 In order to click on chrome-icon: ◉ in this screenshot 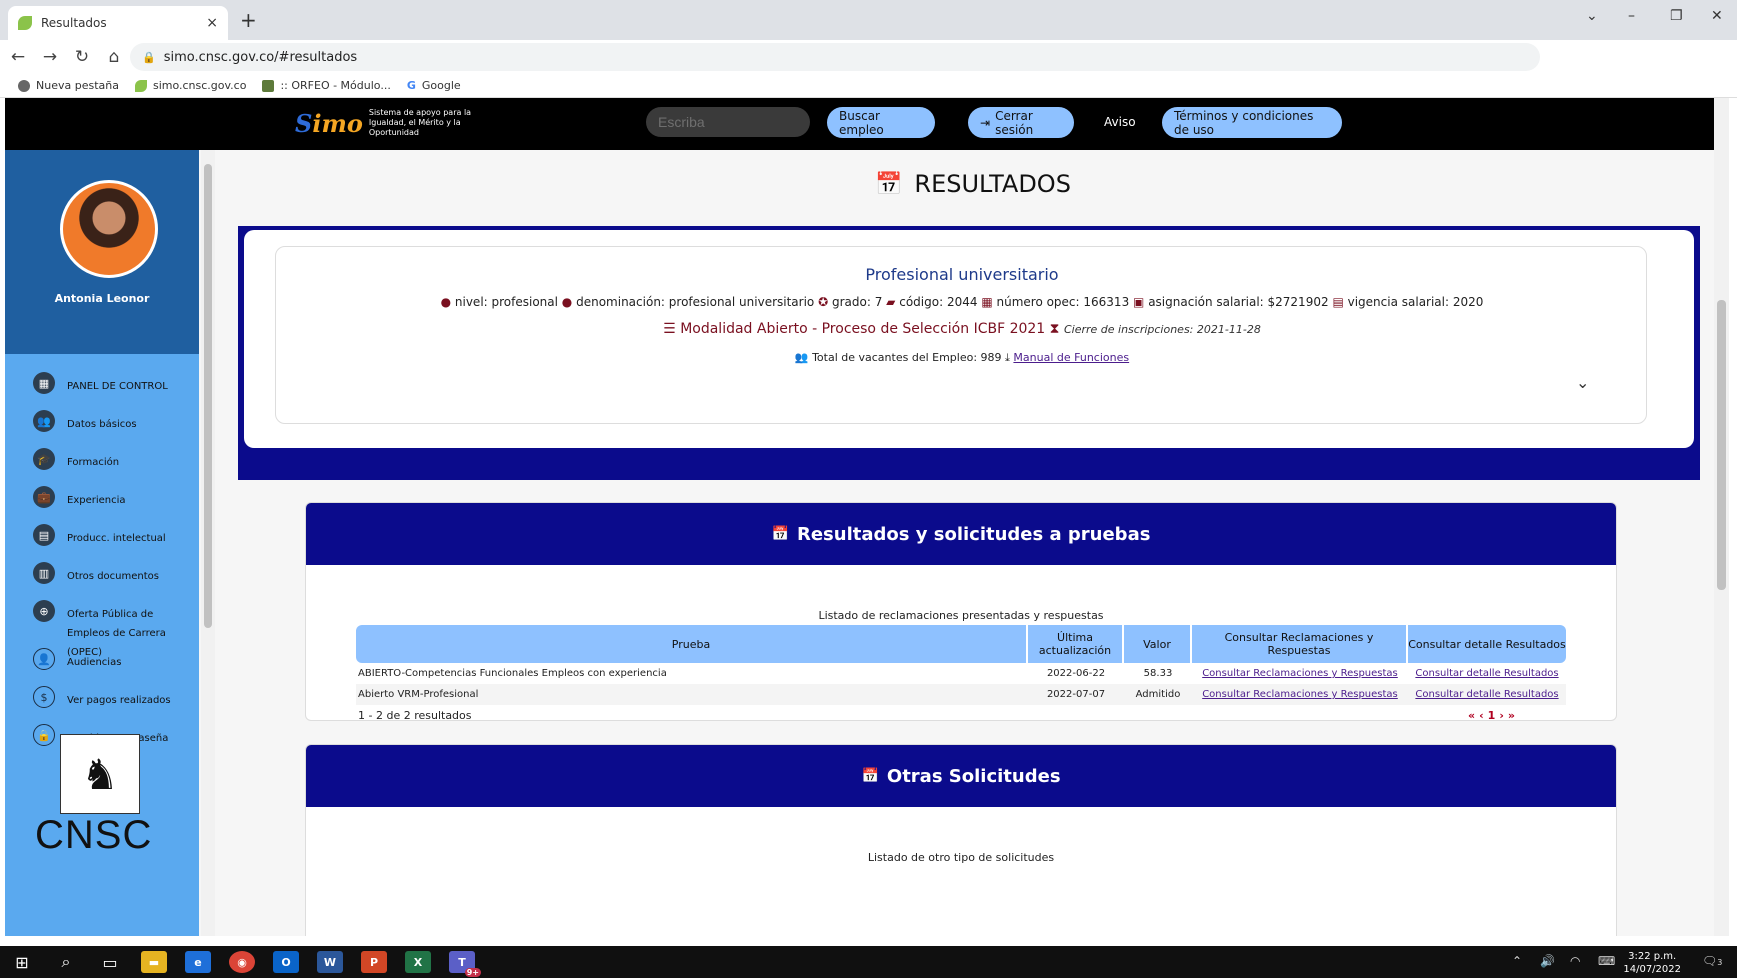, I will do `click(242, 962)`.